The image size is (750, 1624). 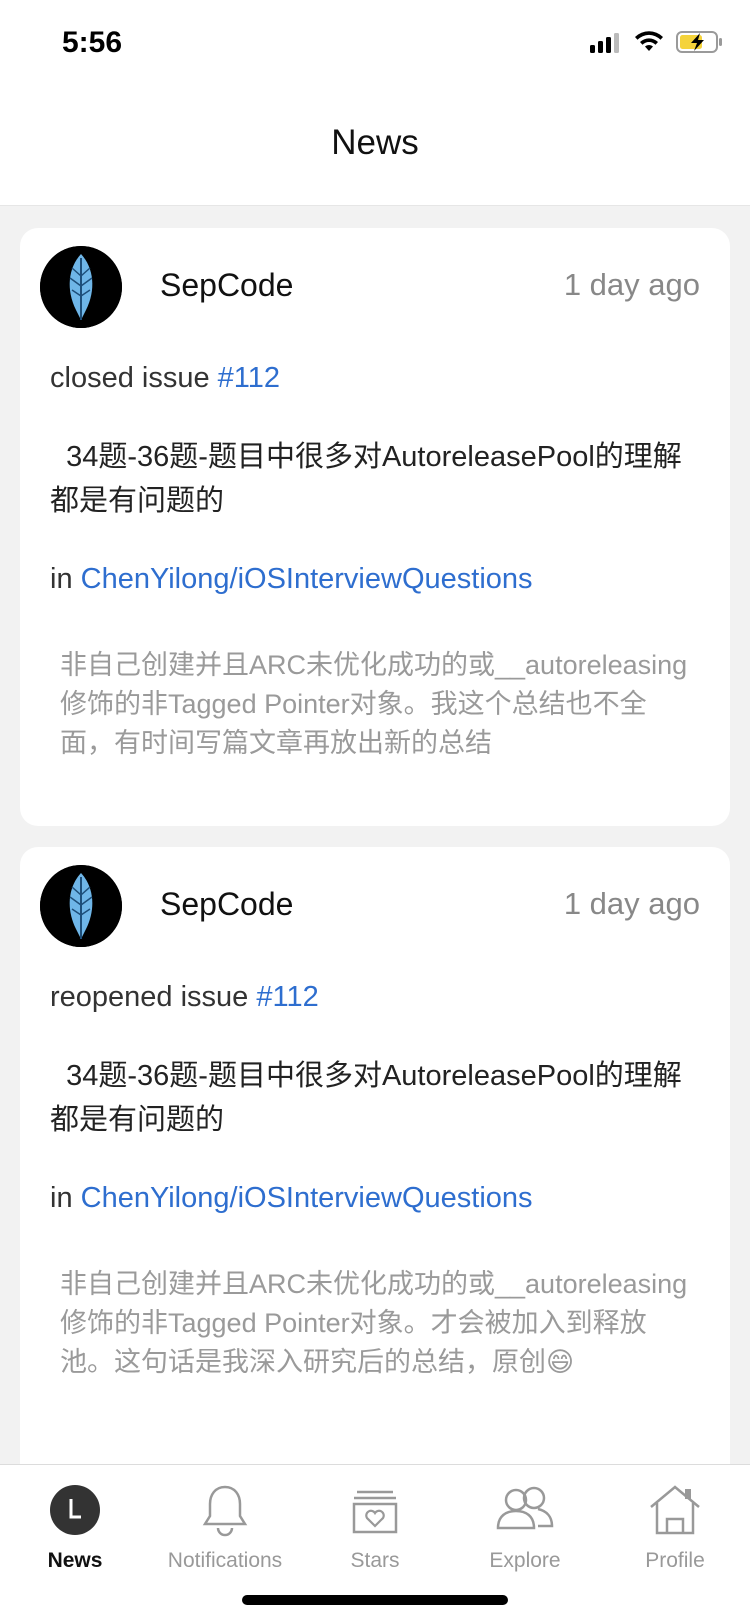 I want to click on tab-notifications: Notifications, so click(x=225, y=1524).